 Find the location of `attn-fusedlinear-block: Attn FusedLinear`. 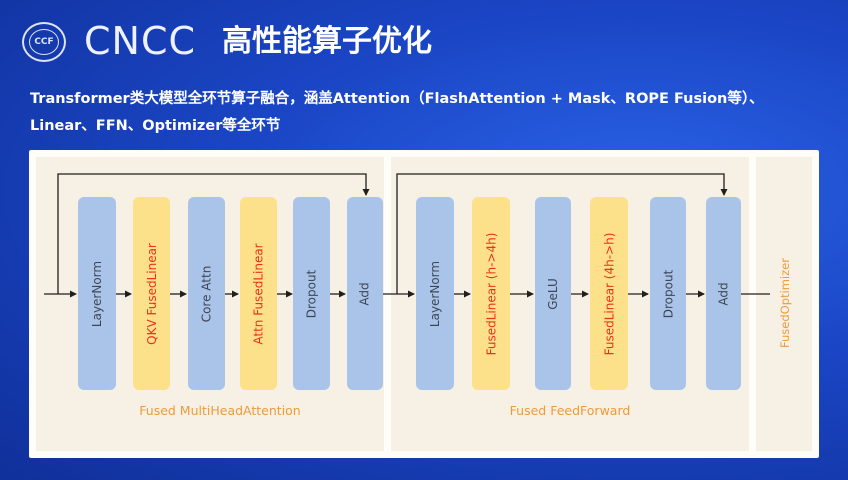

attn-fusedlinear-block: Attn FusedLinear is located at coordinates (258, 293).